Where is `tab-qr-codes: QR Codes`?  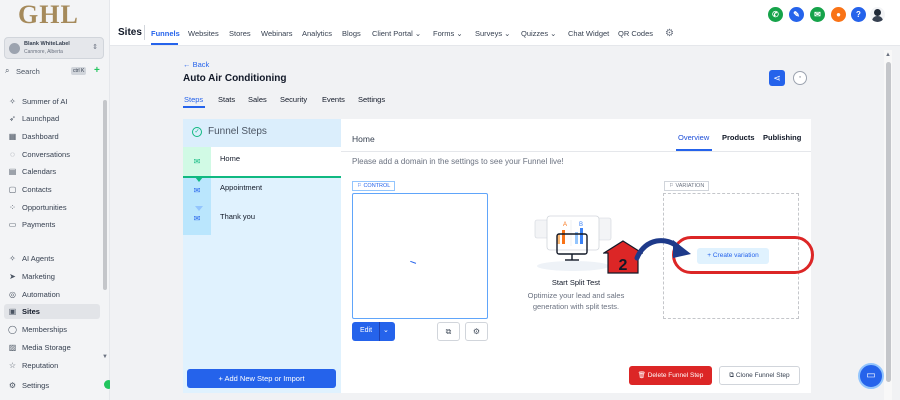
tab-qr-codes: QR Codes is located at coordinates (635, 33).